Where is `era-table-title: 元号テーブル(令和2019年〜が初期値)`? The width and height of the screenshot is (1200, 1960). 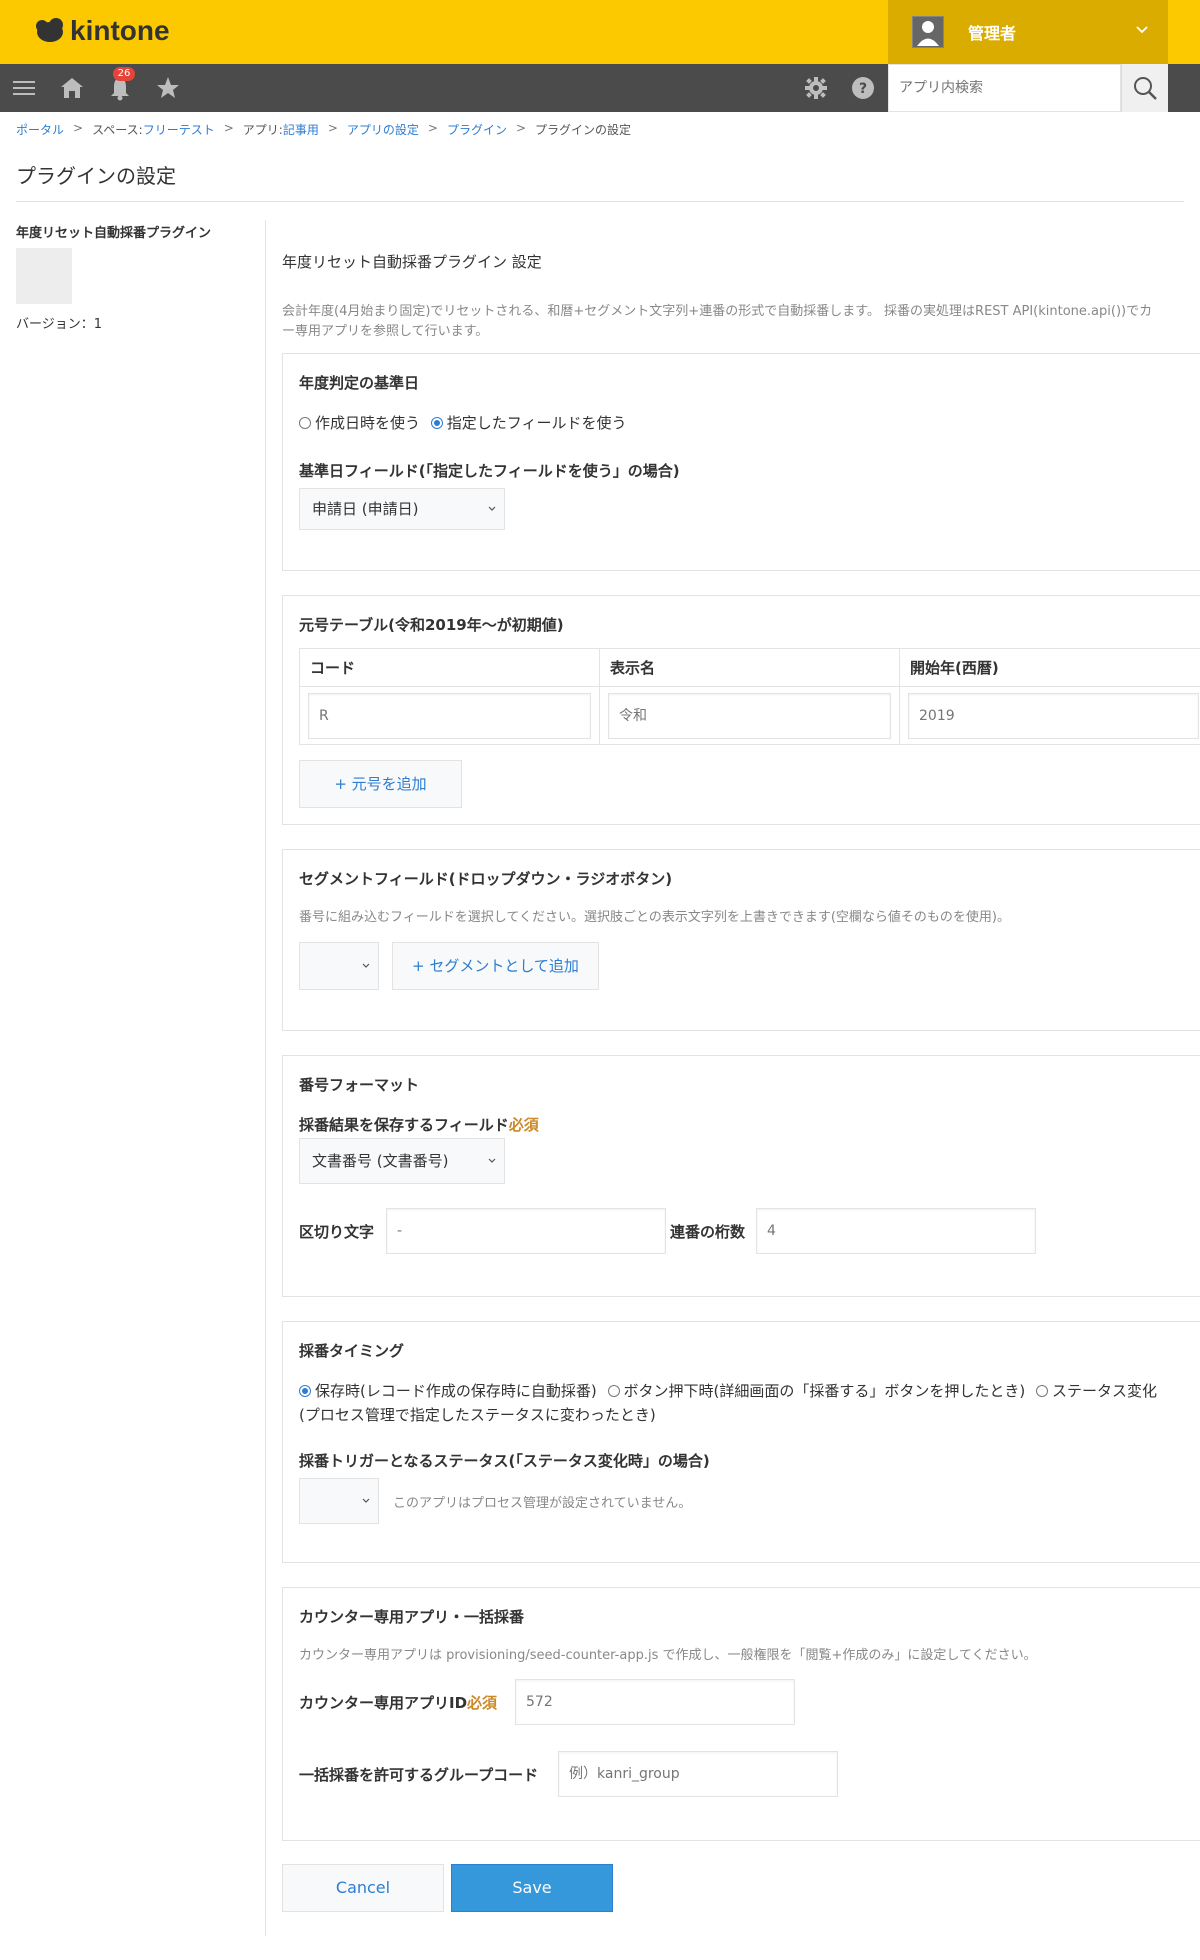
era-table-title: 元号テーブル(令和2019年〜が初期値) is located at coordinates (431, 625).